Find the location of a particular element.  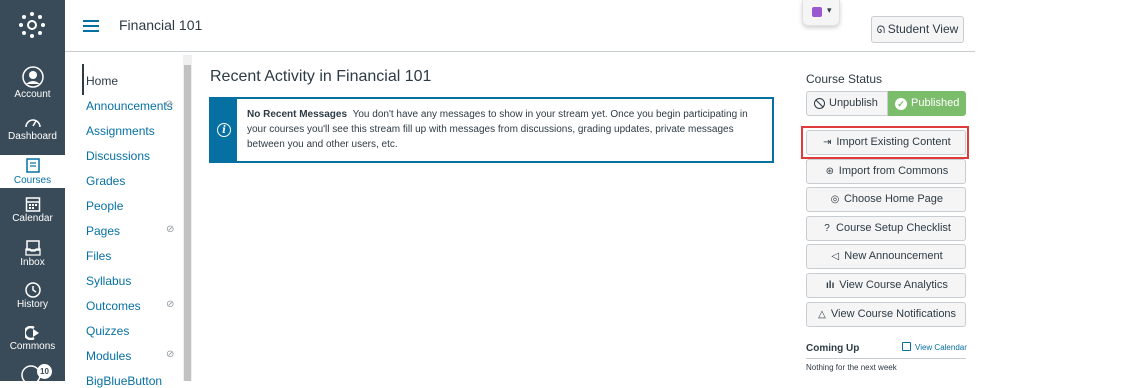

nav-dashboard-label: Dashboard is located at coordinates (32, 136).